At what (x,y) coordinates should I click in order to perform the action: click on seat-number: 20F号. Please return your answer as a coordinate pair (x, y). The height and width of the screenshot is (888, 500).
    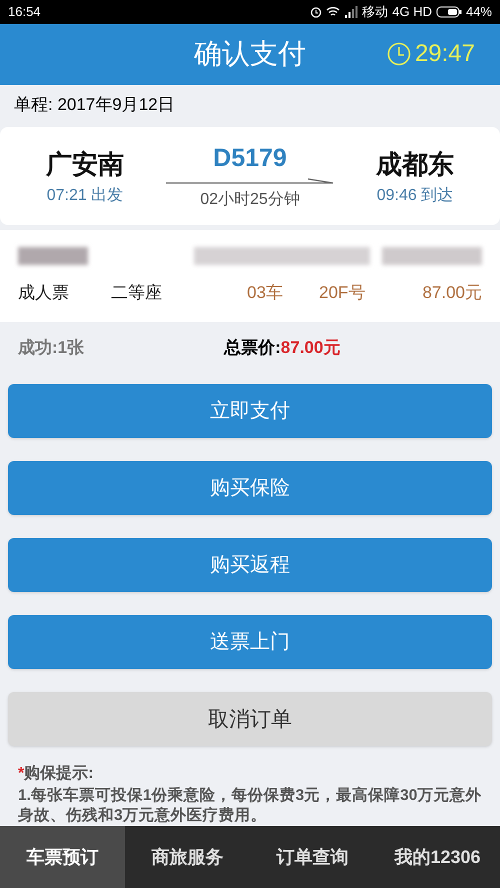
    Looking at the image, I should click on (342, 293).